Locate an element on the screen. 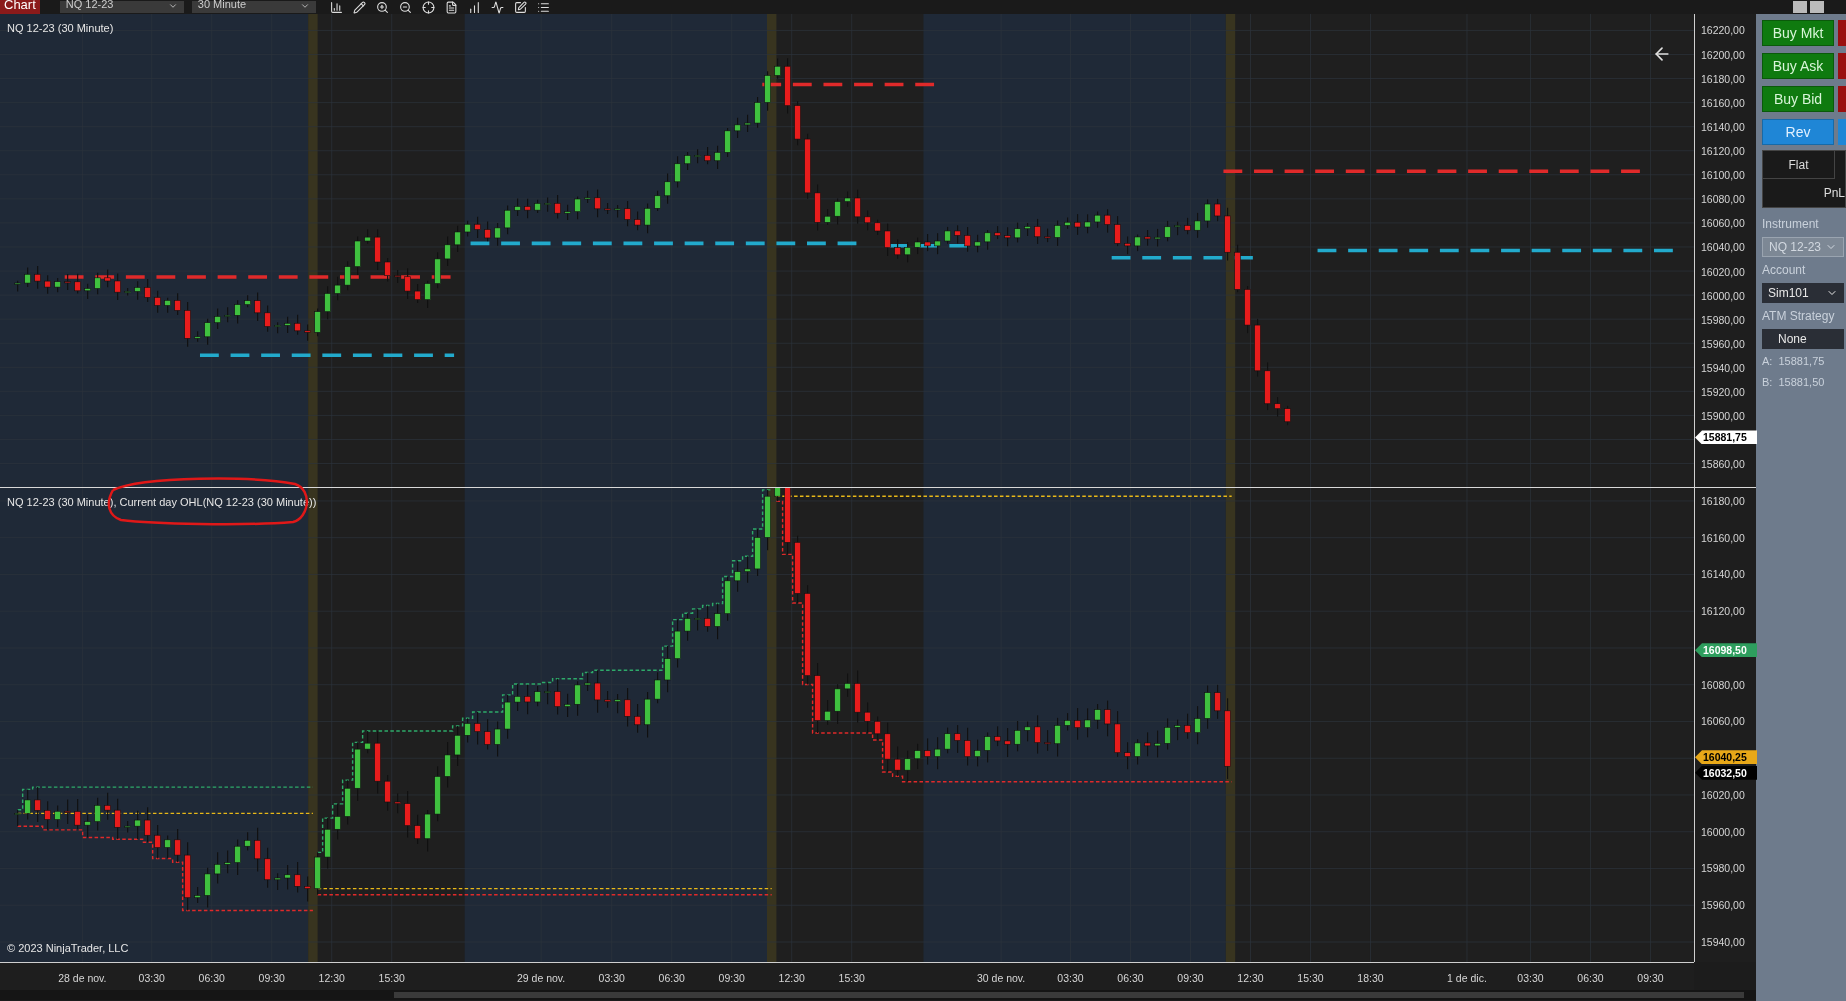  time-tick-label: 29 de nov. is located at coordinates (541, 978).